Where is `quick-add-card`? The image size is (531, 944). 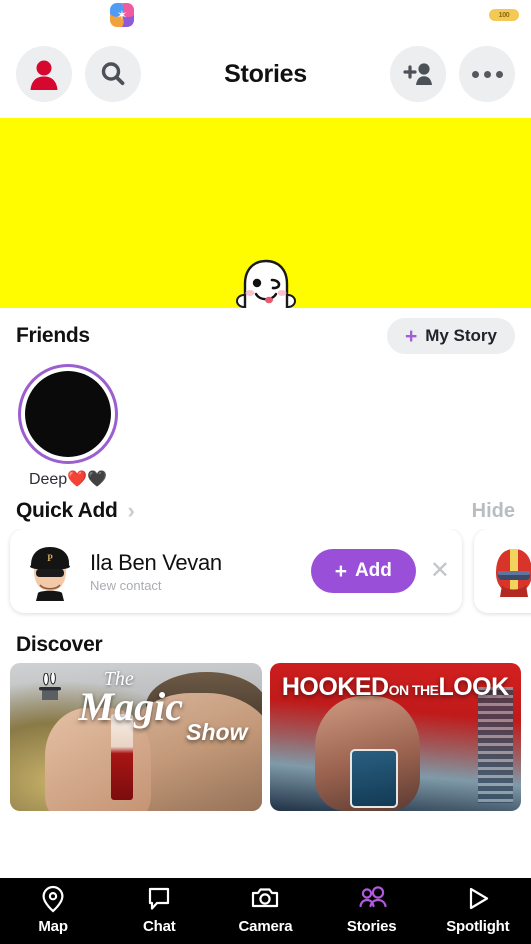 quick-add-card is located at coordinates (502, 571).